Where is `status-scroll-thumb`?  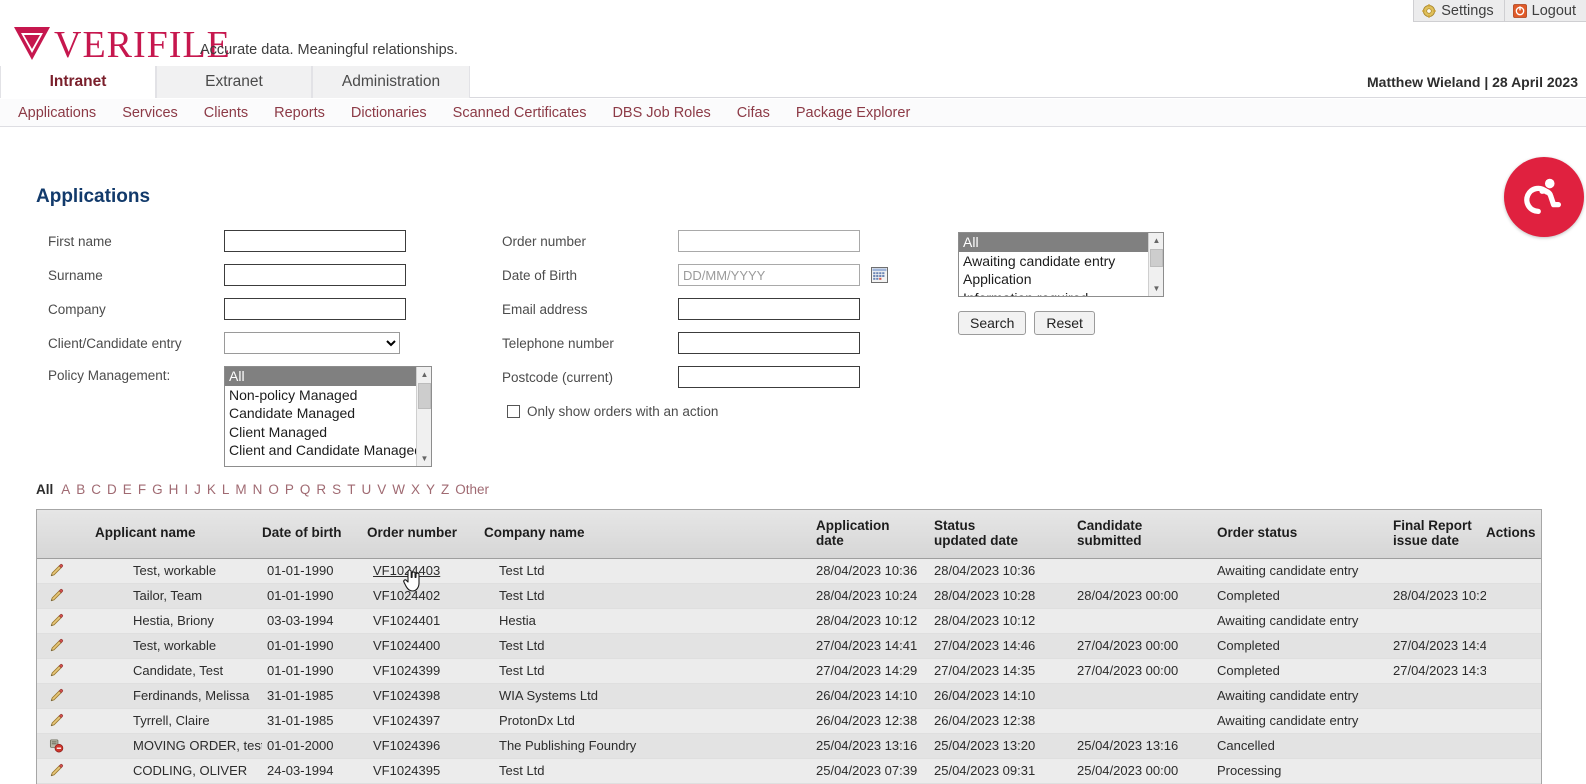 status-scroll-thumb is located at coordinates (1156, 258).